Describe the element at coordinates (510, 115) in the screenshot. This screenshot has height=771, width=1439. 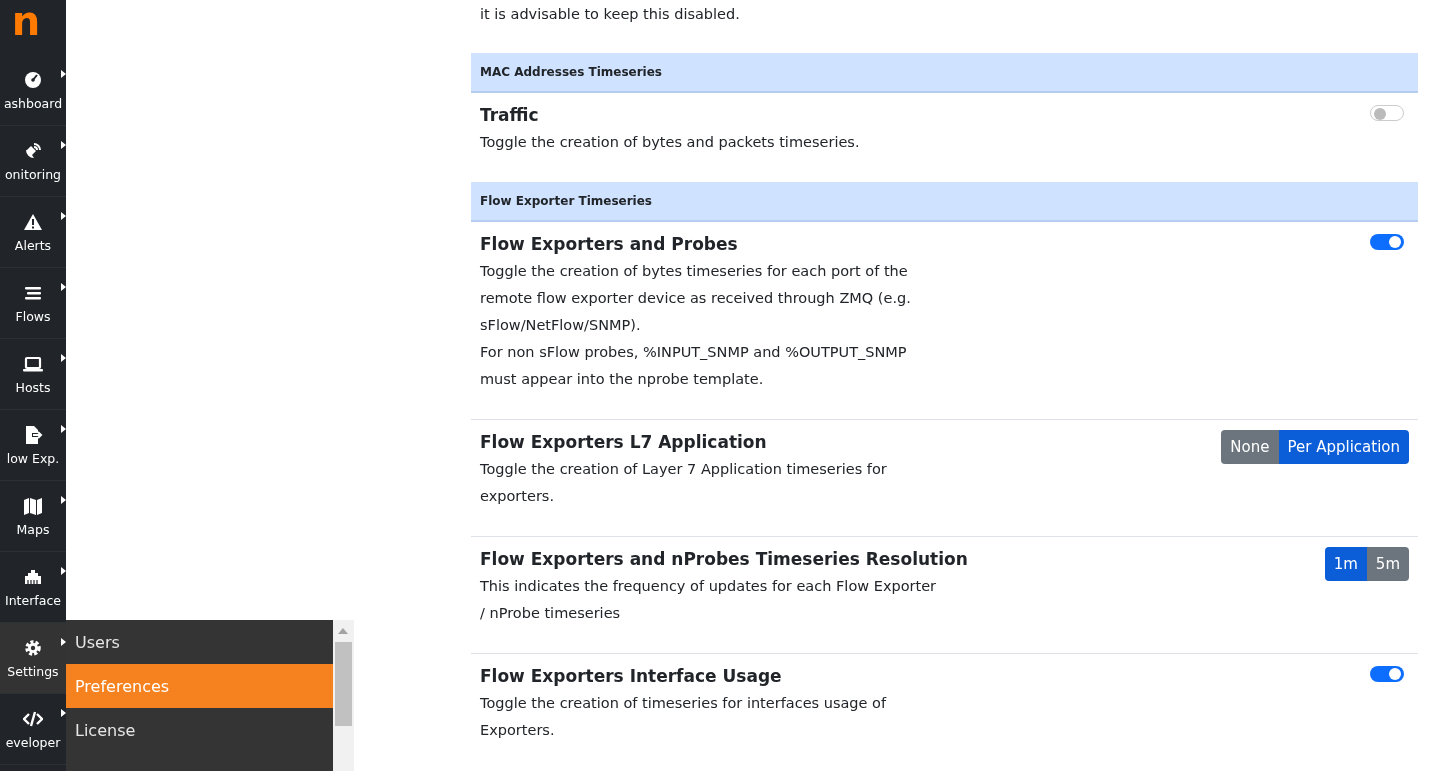
I see `setting-title: Traffic` at that location.